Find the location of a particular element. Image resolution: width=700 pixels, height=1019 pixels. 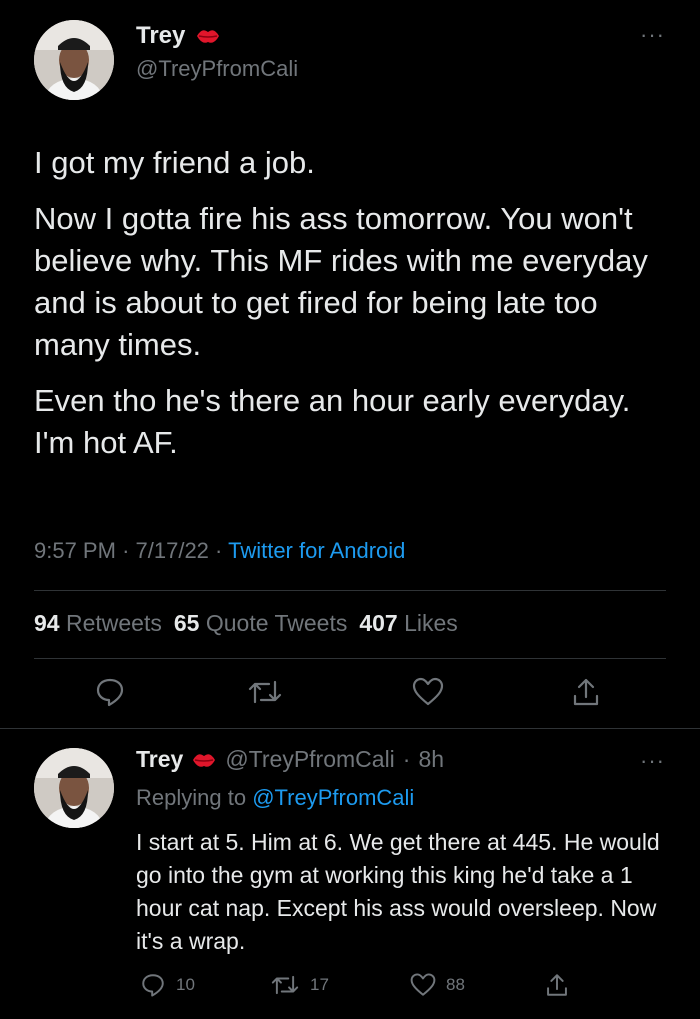

replying-handle: @TreyPfromCali is located at coordinates (333, 797).